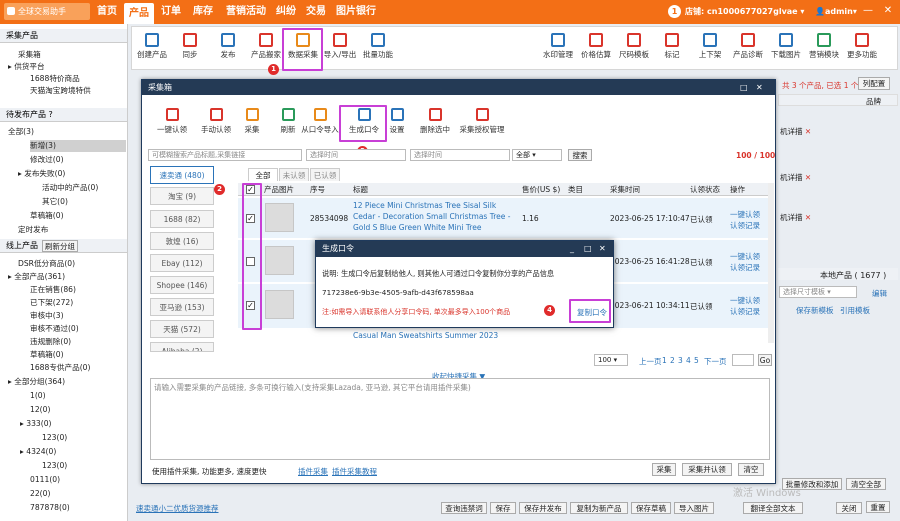 This screenshot has height=521, width=900. What do you see at coordinates (425, 335) in the screenshot?
I see `row-title-link: Casual Man Sweatshirts Summer 2023` at bounding box center [425, 335].